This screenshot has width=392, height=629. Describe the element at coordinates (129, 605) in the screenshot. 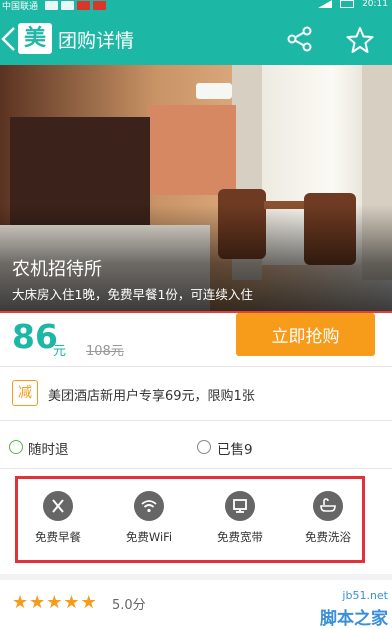

I see `rating-score: 5.0分` at that location.